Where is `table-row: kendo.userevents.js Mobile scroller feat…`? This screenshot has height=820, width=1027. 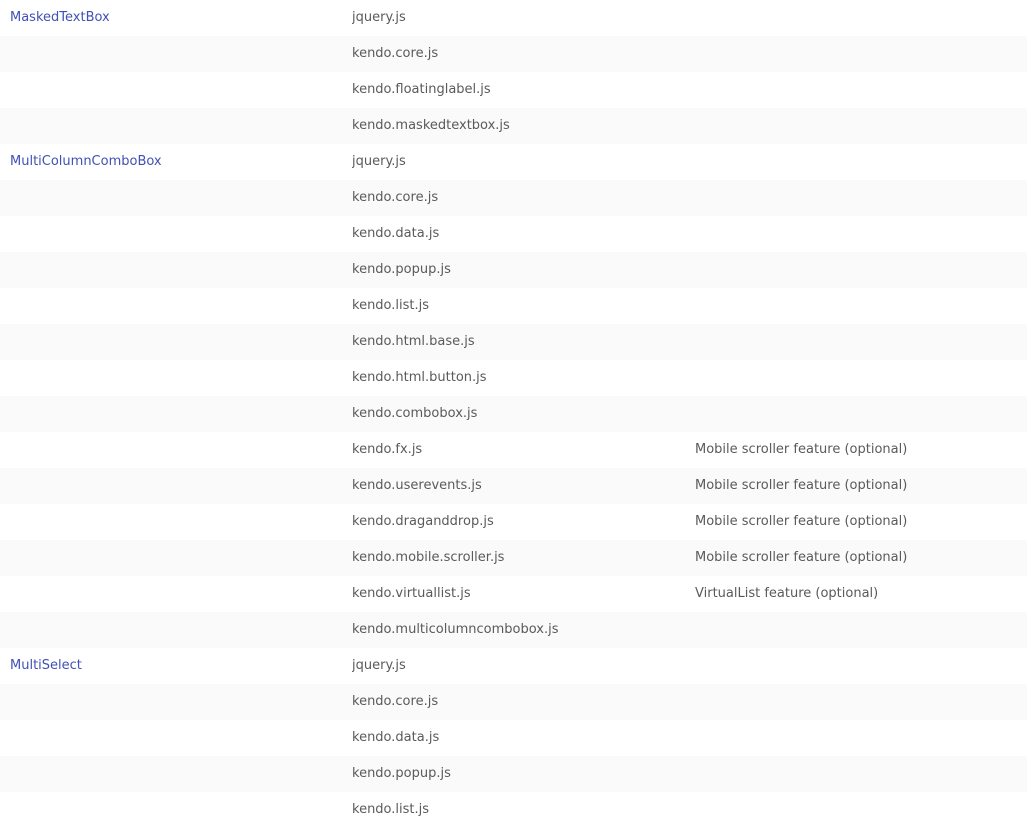 table-row: kendo.userevents.js Mobile scroller feat… is located at coordinates (513, 486).